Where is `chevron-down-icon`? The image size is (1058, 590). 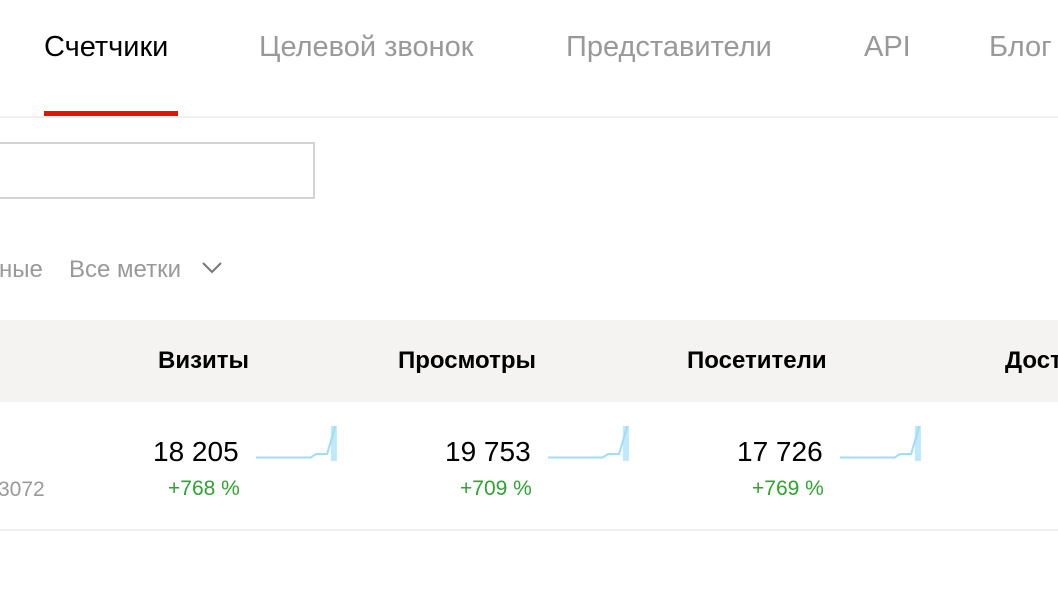 chevron-down-icon is located at coordinates (212, 268).